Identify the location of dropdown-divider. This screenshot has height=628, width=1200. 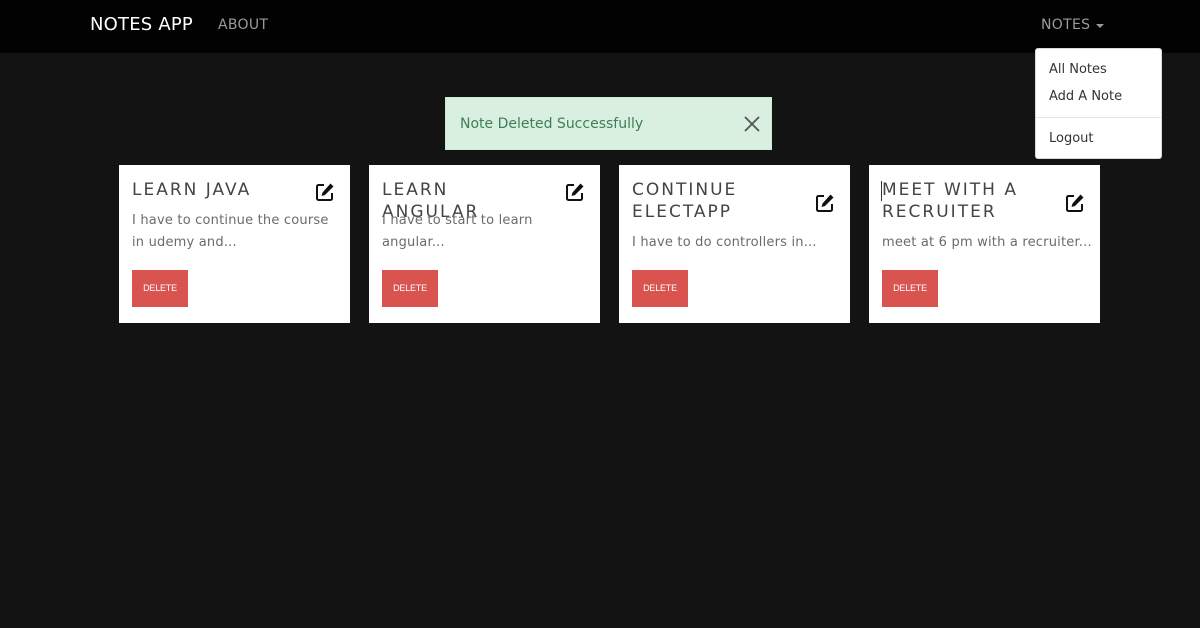
(1098, 117).